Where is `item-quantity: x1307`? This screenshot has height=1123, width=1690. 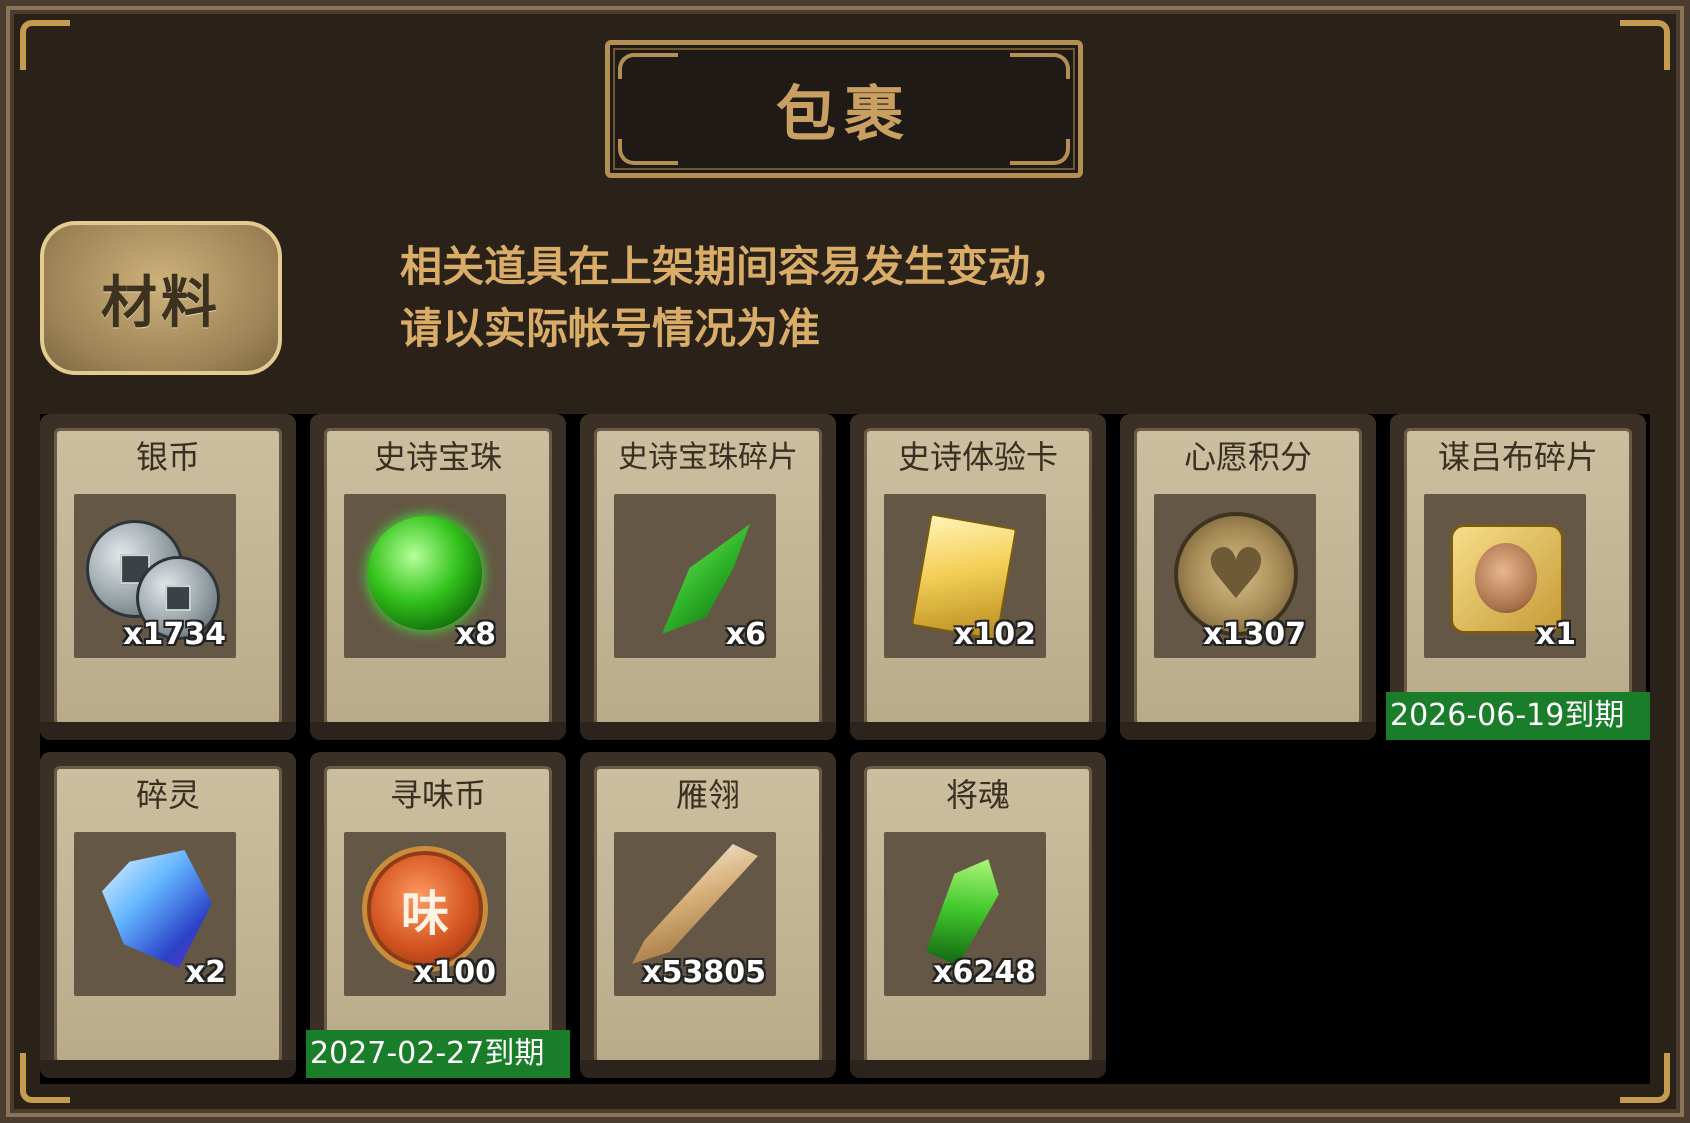 item-quantity: x1307 is located at coordinates (1254, 634).